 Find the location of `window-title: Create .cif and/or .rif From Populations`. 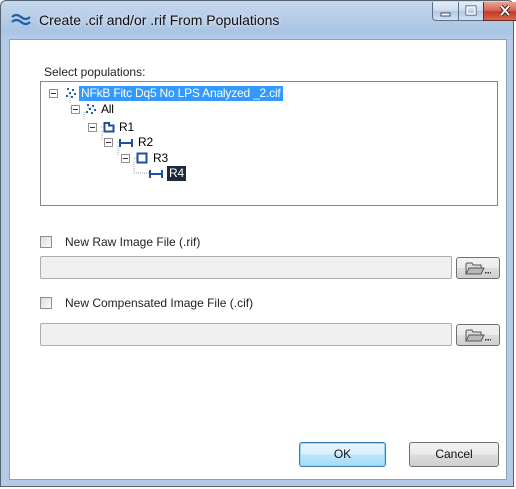

window-title: Create .cif and/or .rif From Populations is located at coordinates (159, 20).